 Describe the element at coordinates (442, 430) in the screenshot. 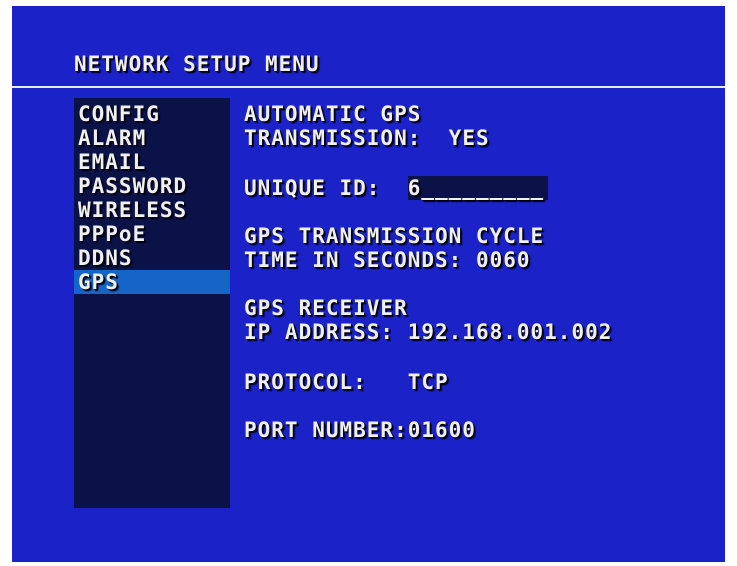

I see `port-value: 01600` at that location.